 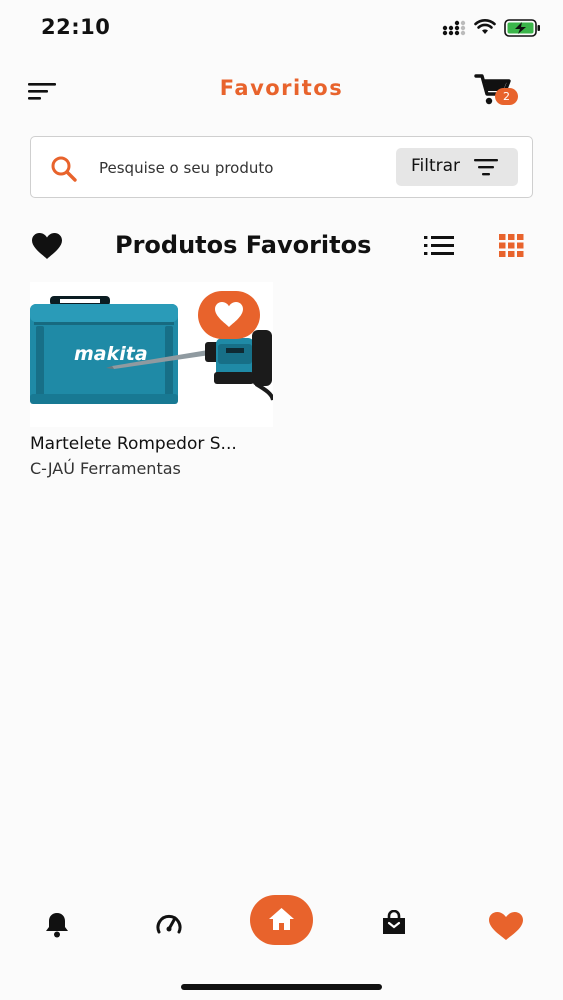 I want to click on home-indicator, so click(x=281, y=987).